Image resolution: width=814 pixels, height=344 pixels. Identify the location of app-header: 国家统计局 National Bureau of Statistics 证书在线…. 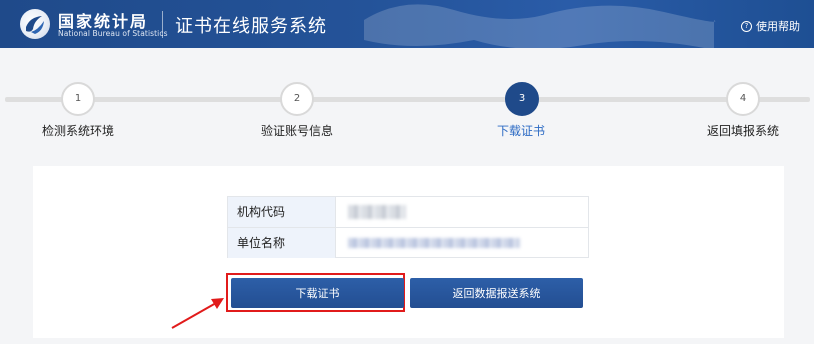
(407, 24).